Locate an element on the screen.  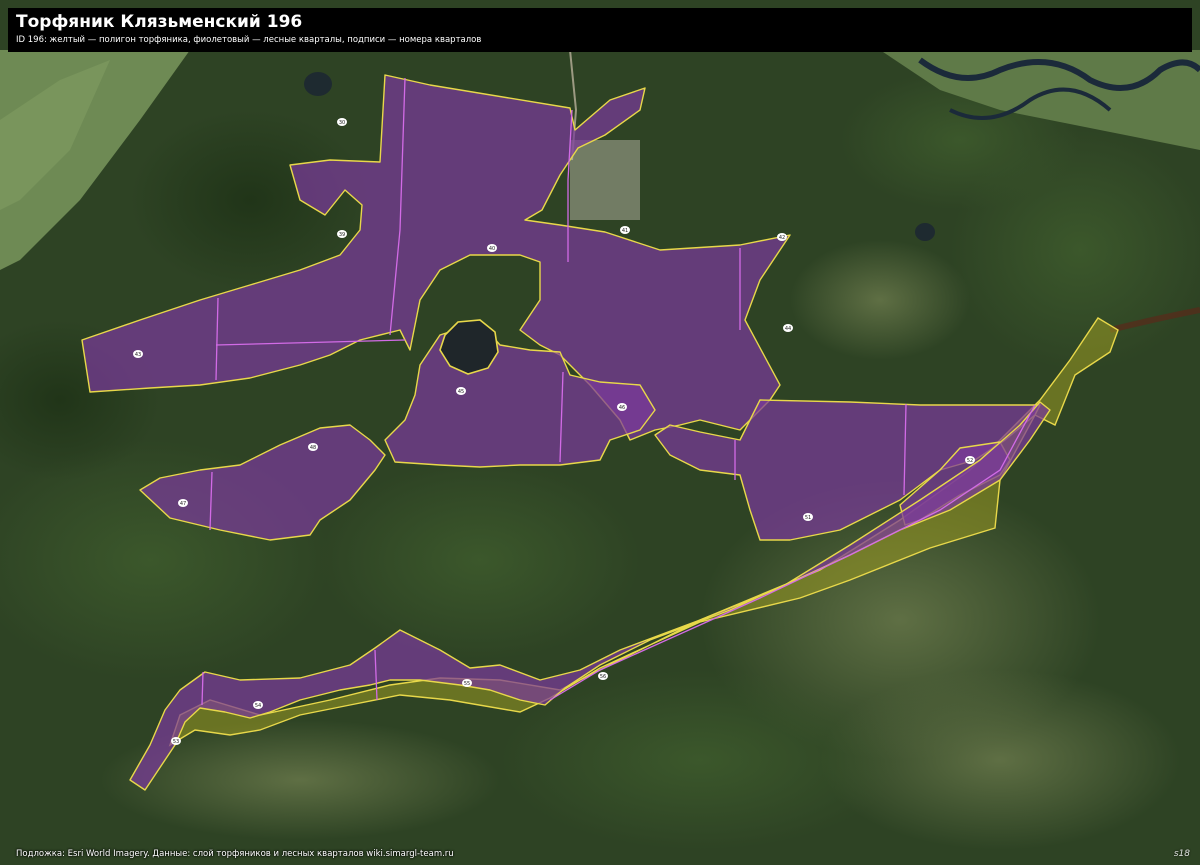
quarter-label-text: 46 is located at coordinates (622, 408).